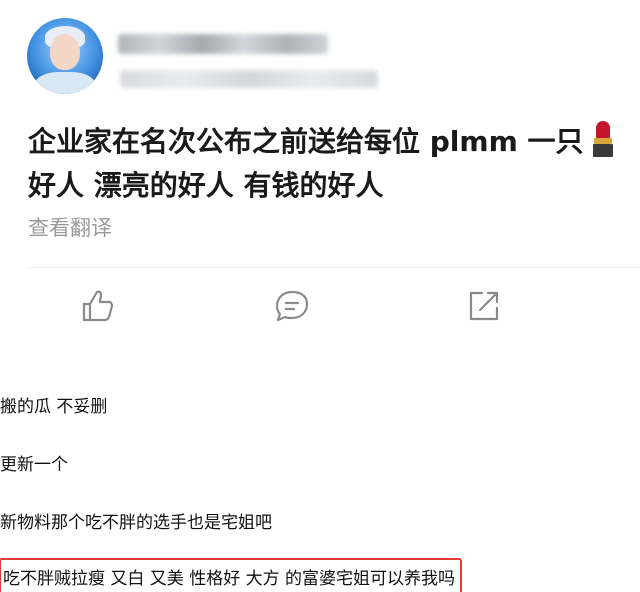 The image size is (640, 592). What do you see at coordinates (206, 185) in the screenshot?
I see `post-text-line-2: 好人 漂亮的好人 有钱的好人` at bounding box center [206, 185].